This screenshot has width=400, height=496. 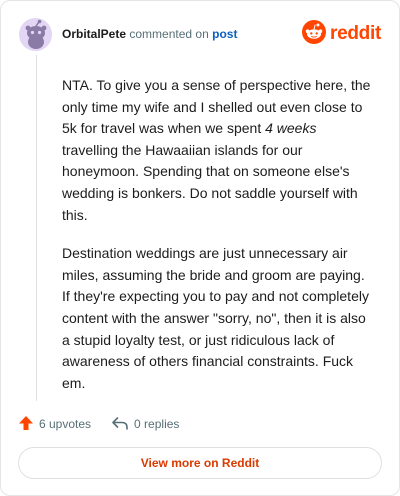 What do you see at coordinates (224, 34) in the screenshot?
I see `post-link: post` at bounding box center [224, 34].